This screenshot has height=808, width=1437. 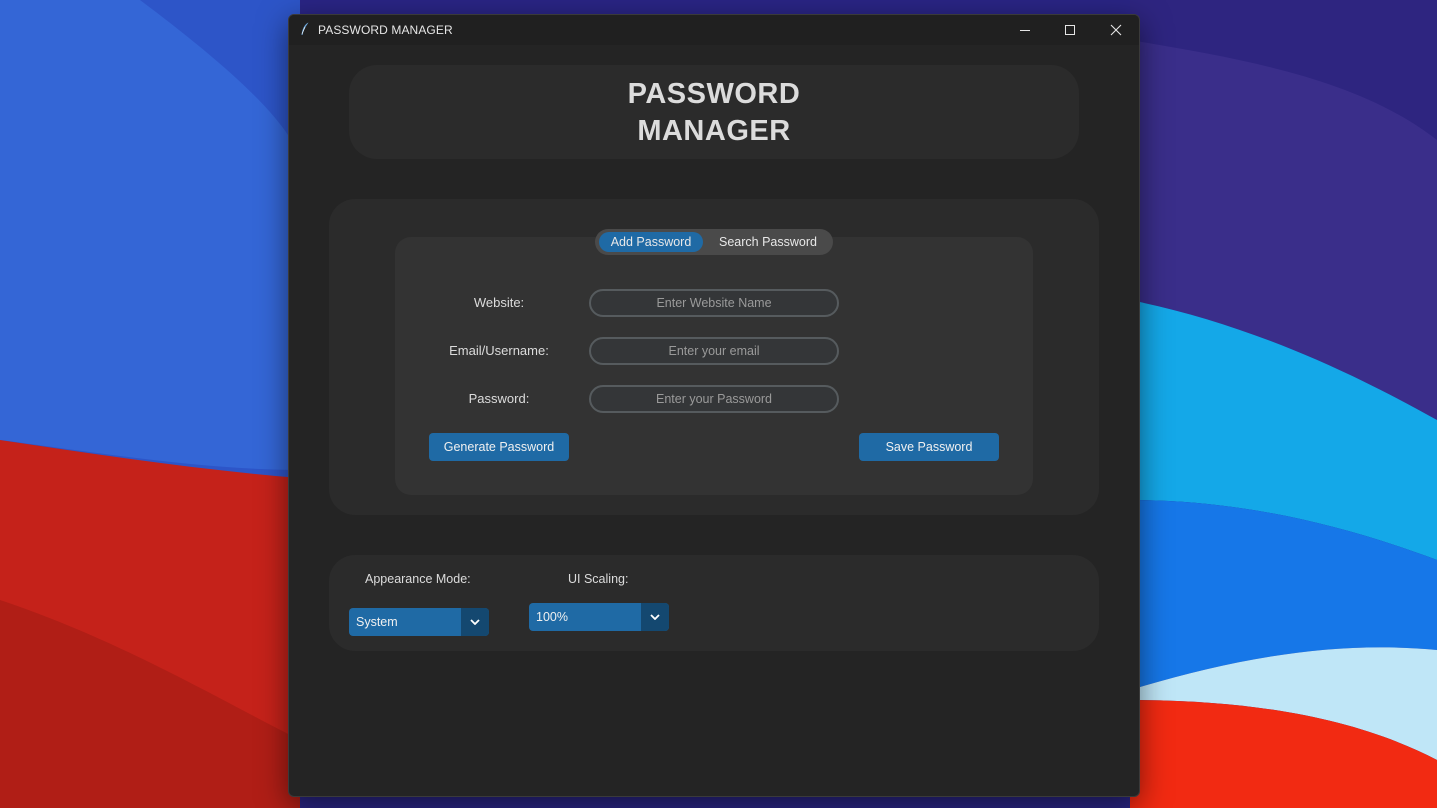 I want to click on ui-scaling-dropdown: 100%, so click(x=599, y=617).